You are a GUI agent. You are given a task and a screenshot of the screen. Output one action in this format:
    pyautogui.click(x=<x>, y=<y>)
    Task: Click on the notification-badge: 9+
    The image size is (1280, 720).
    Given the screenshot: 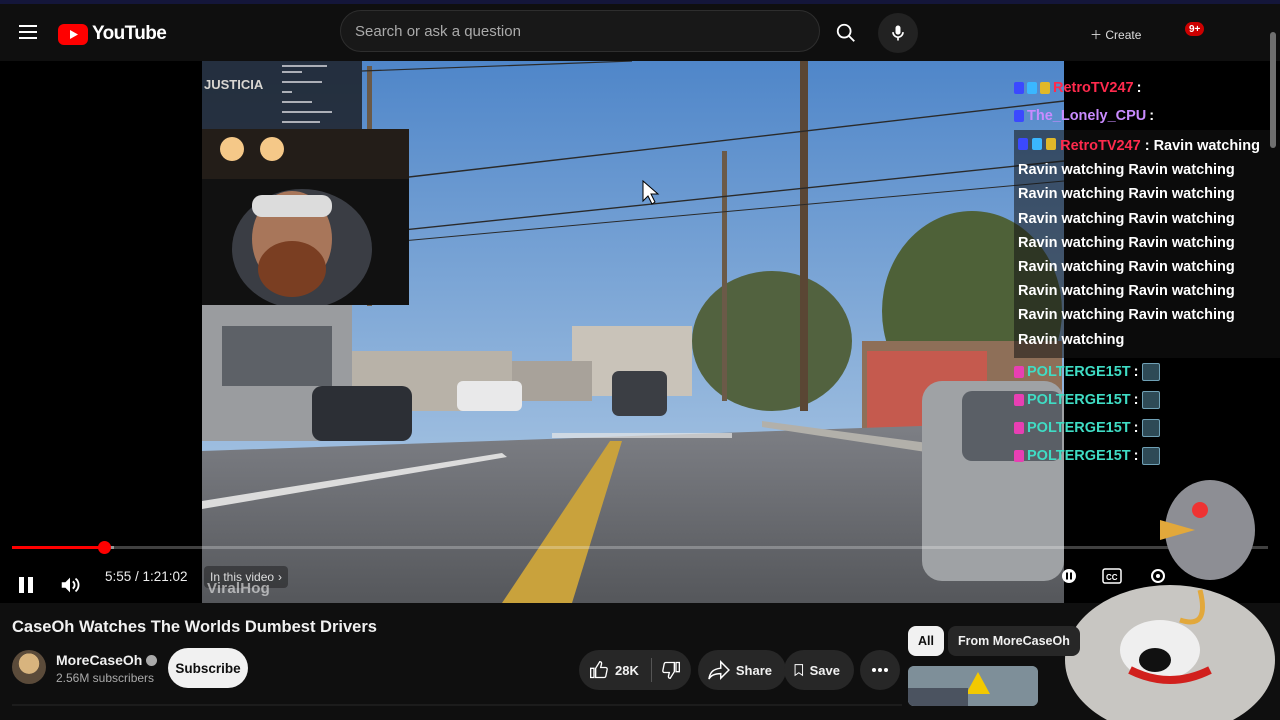 What is the action you would take?
    pyautogui.click(x=1195, y=29)
    